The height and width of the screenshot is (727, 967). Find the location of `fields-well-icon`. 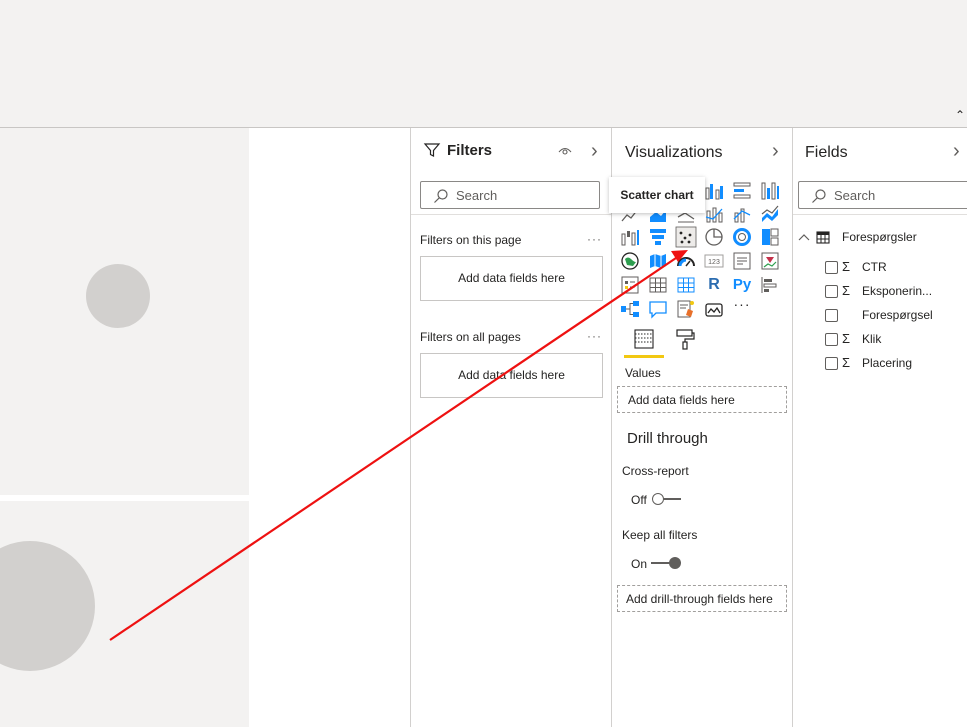

fields-well-icon is located at coordinates (644, 339).